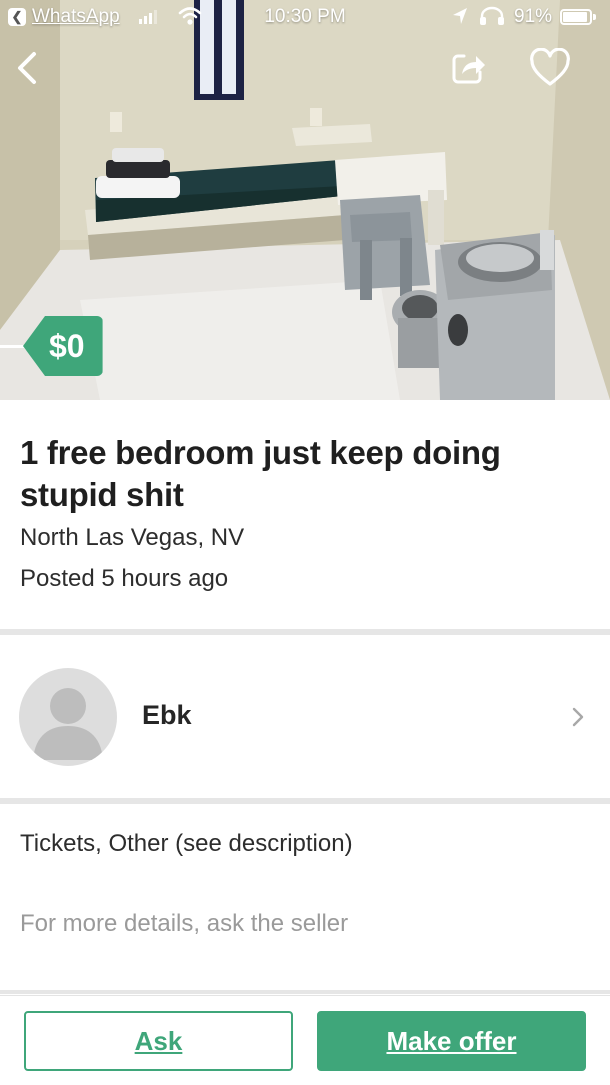 The width and height of the screenshot is (610, 1085). I want to click on heart-icon, so click(550, 66).